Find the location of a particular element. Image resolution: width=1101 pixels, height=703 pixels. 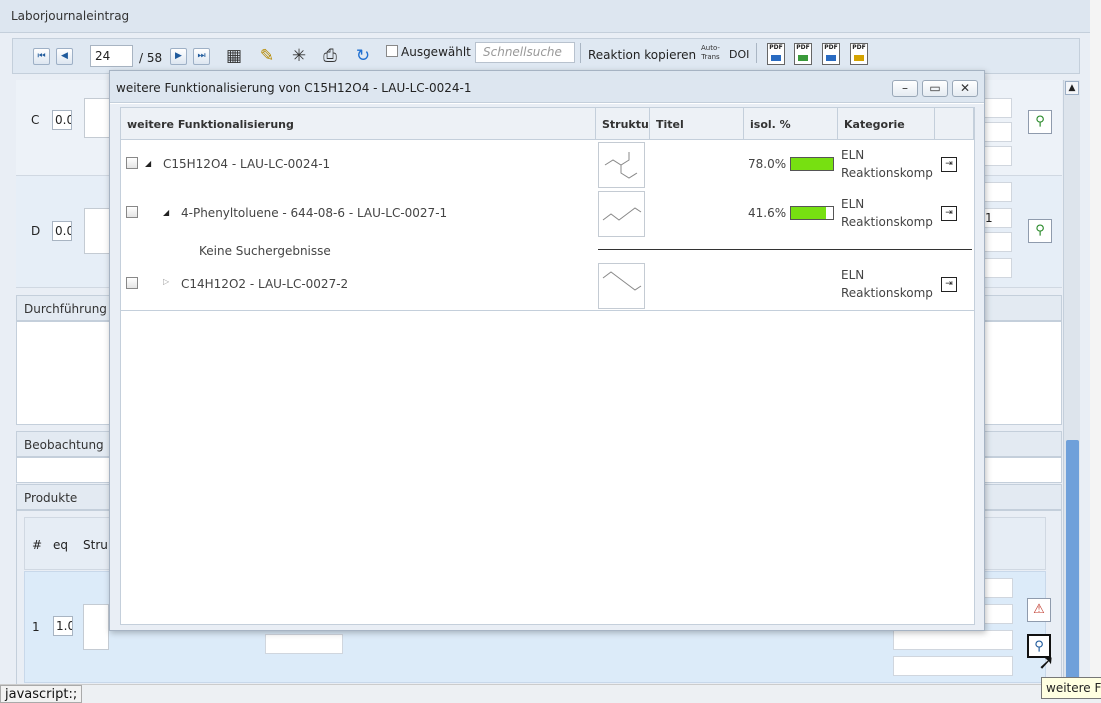

sparkle-icon: ✳ is located at coordinates (299, 56).